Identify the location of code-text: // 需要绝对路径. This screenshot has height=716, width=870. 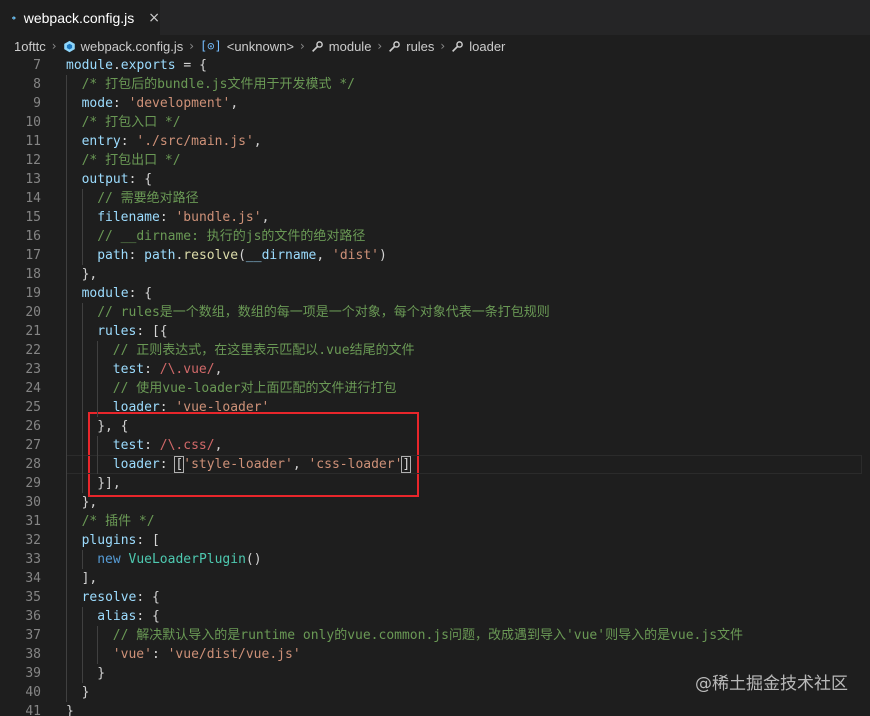
(147, 198).